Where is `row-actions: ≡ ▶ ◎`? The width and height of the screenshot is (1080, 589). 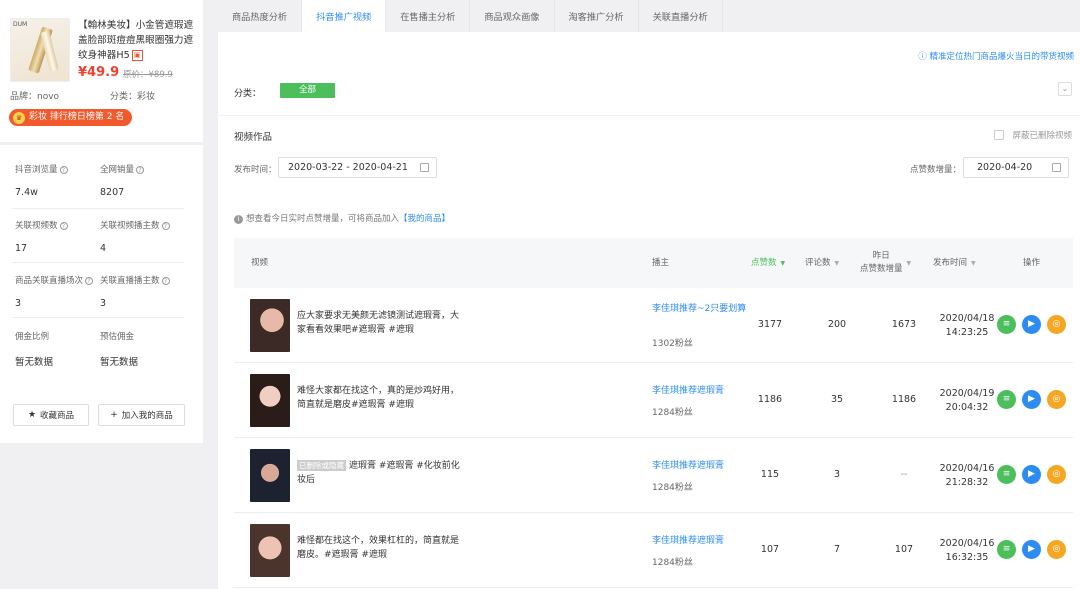
row-actions: ≡ ▶ ◎ is located at coordinates (1031, 474).